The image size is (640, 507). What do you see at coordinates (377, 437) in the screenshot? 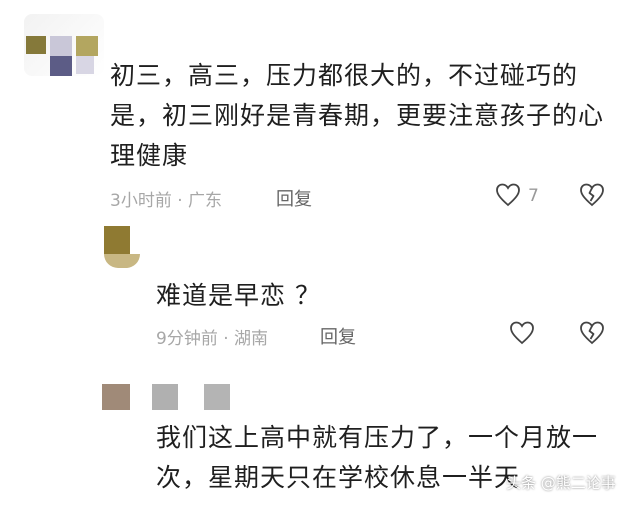
I see `comment-text-line: 我们这上高中就有压力了，一个月放一` at bounding box center [377, 437].